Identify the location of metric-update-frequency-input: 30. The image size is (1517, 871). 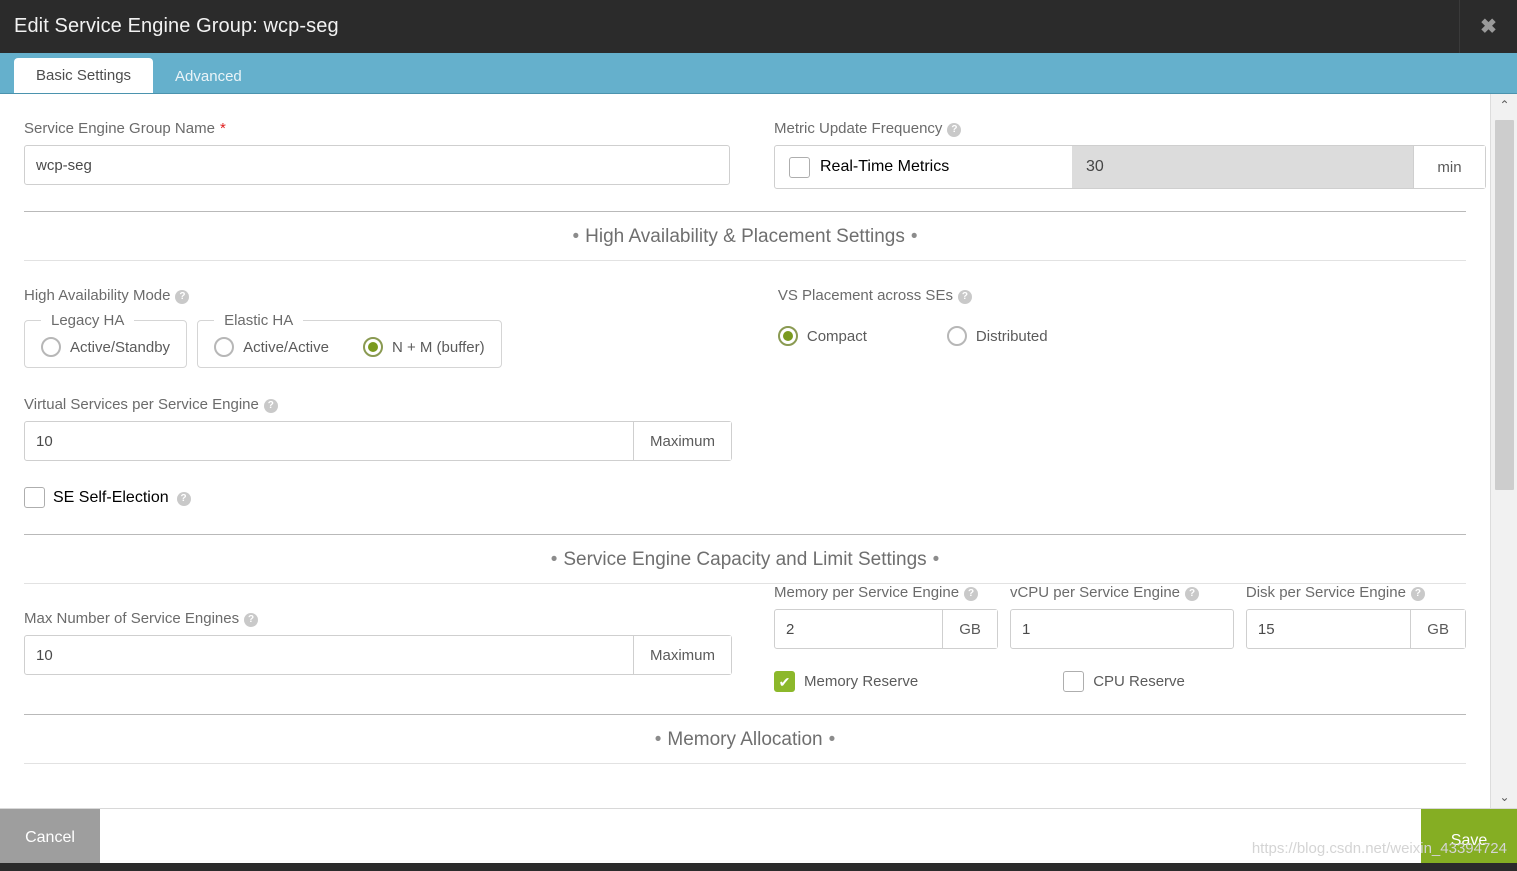
(1242, 167).